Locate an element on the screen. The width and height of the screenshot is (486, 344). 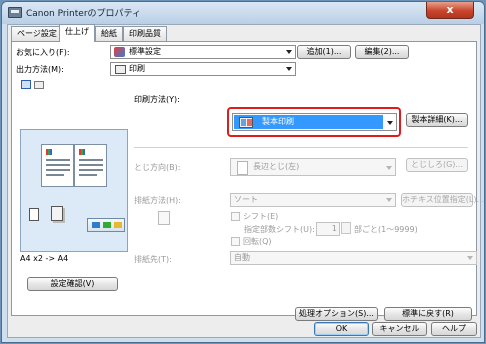
page-view-icon is located at coordinates (26, 84).